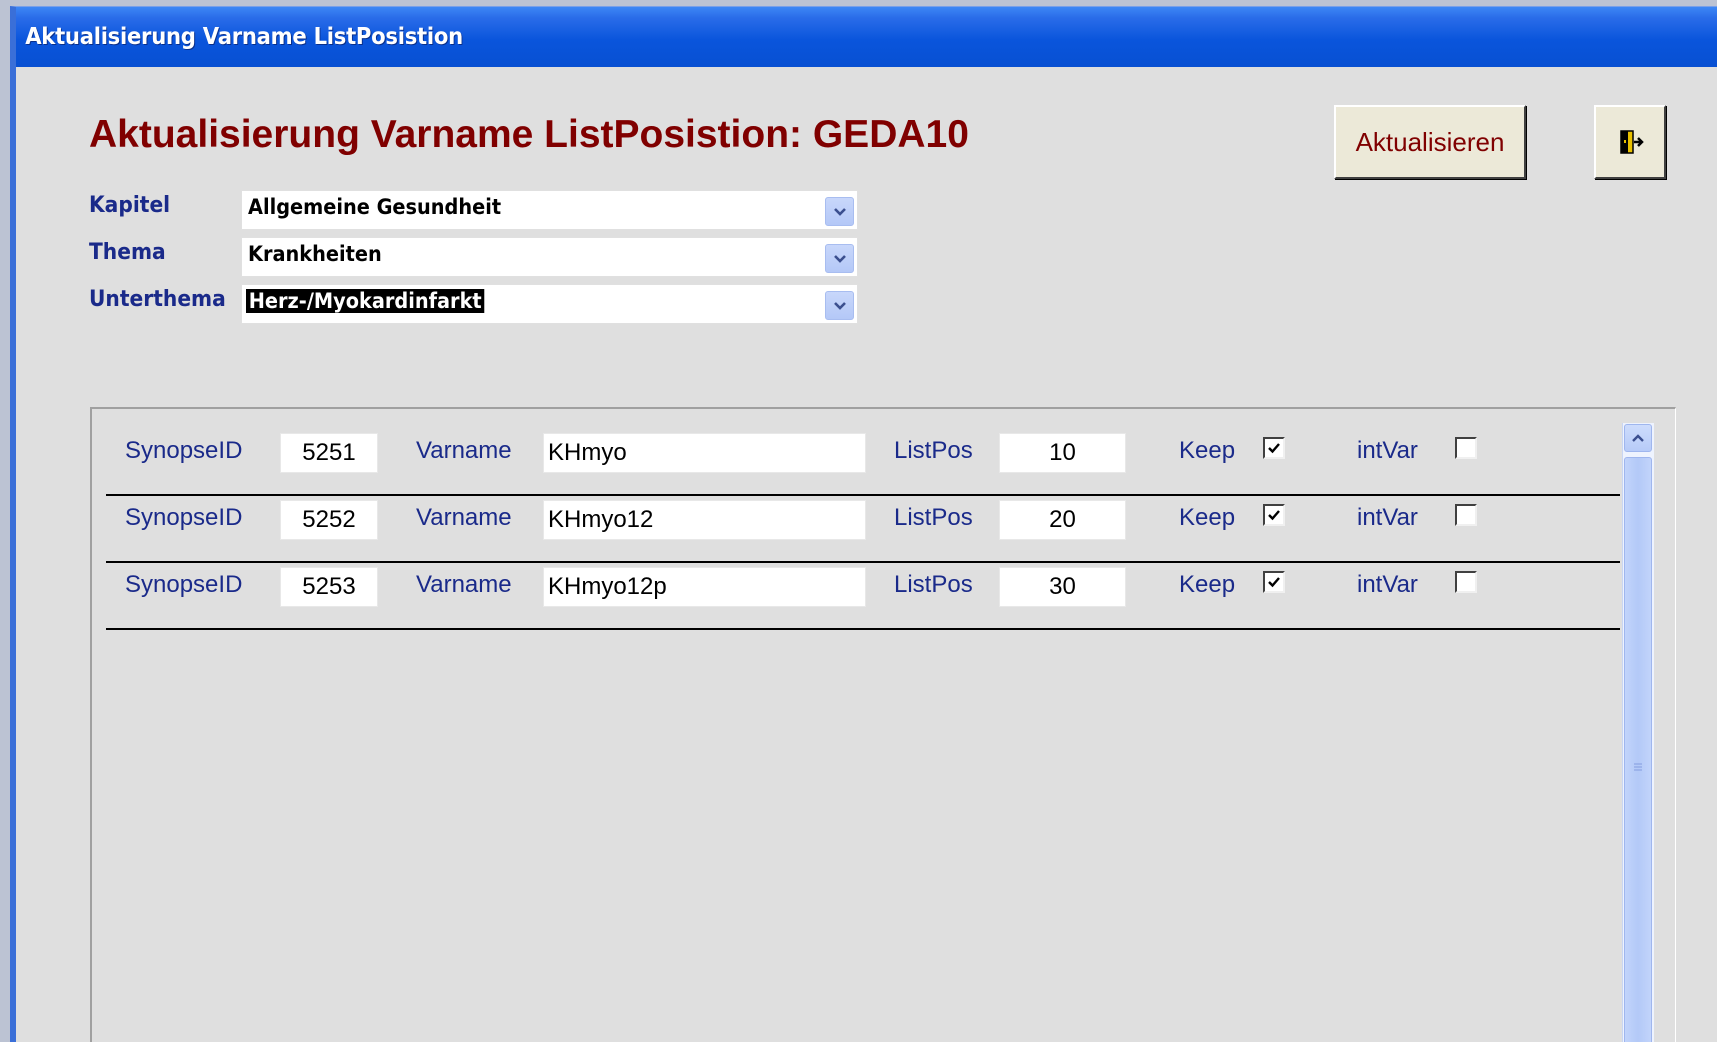  What do you see at coordinates (1430, 142) in the screenshot?
I see `update-button: Aktualisieren` at bounding box center [1430, 142].